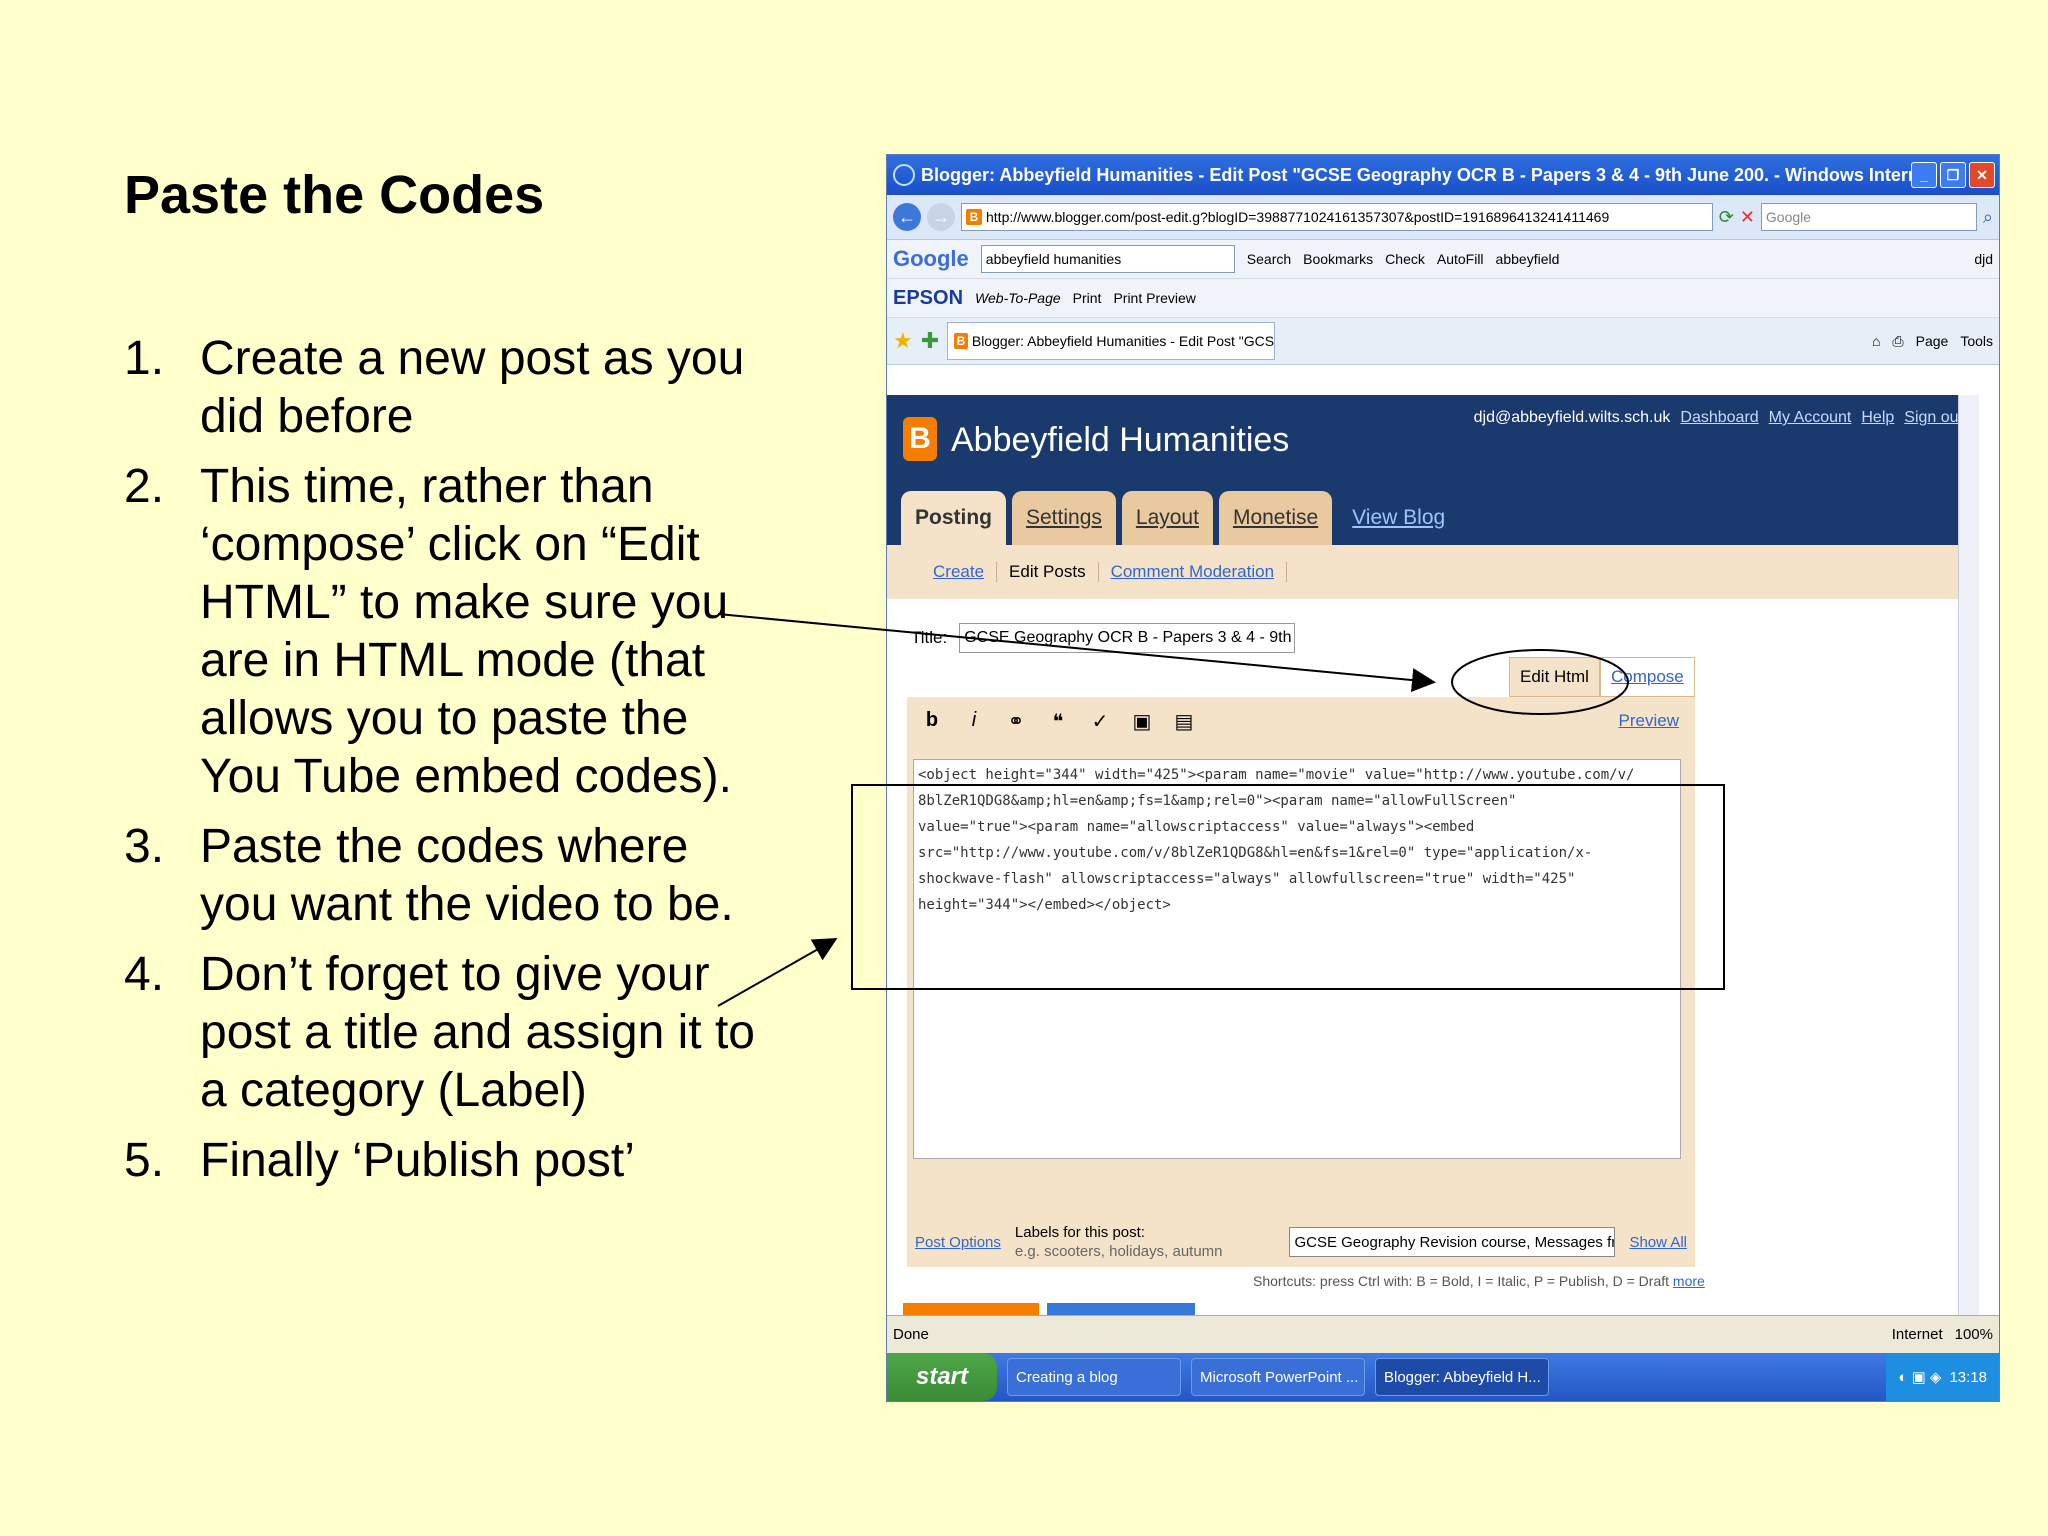  What do you see at coordinates (1079, 1232) in the screenshot?
I see `labels-title: Labels for this post:` at bounding box center [1079, 1232].